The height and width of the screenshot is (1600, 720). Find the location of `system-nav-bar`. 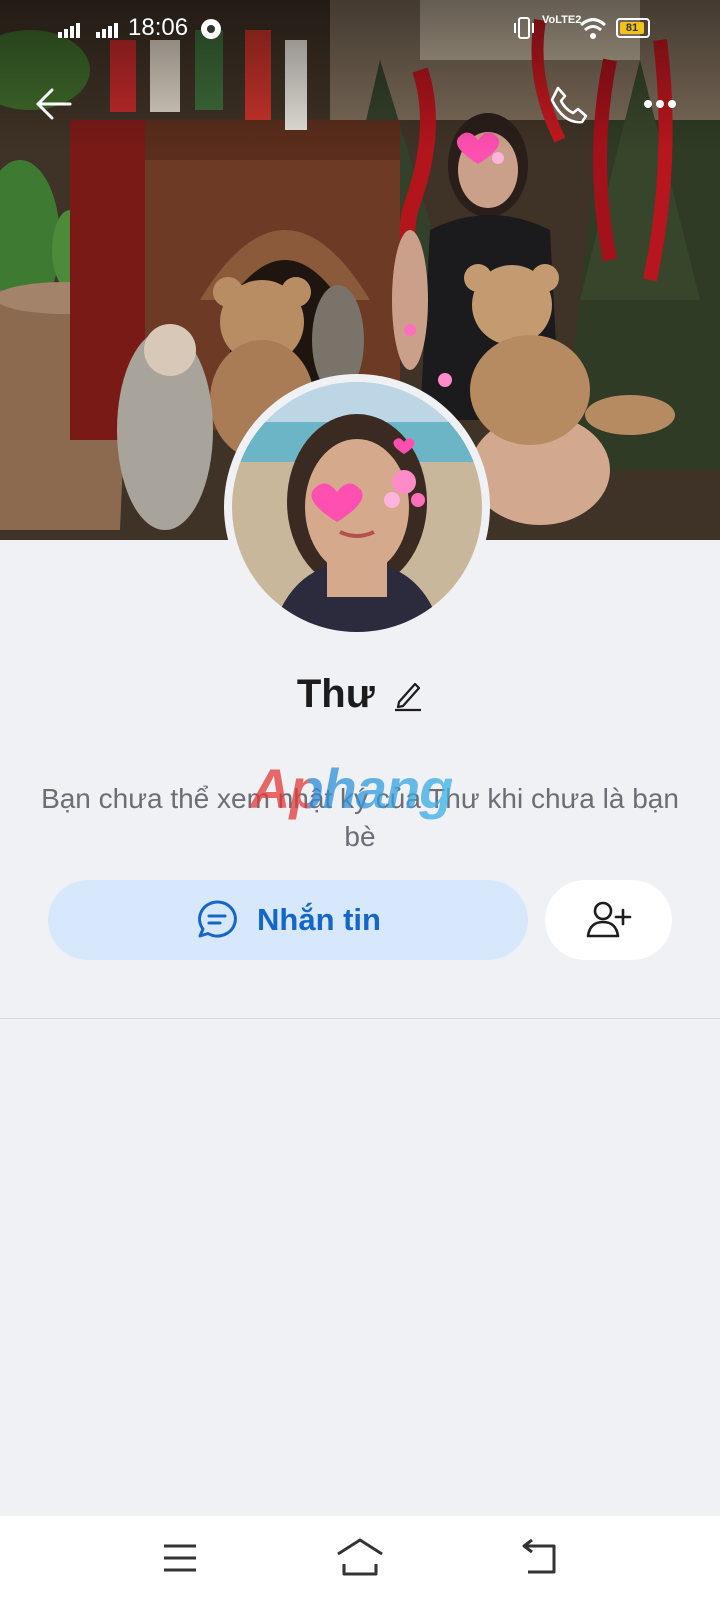

system-nav-bar is located at coordinates (360, 1558).